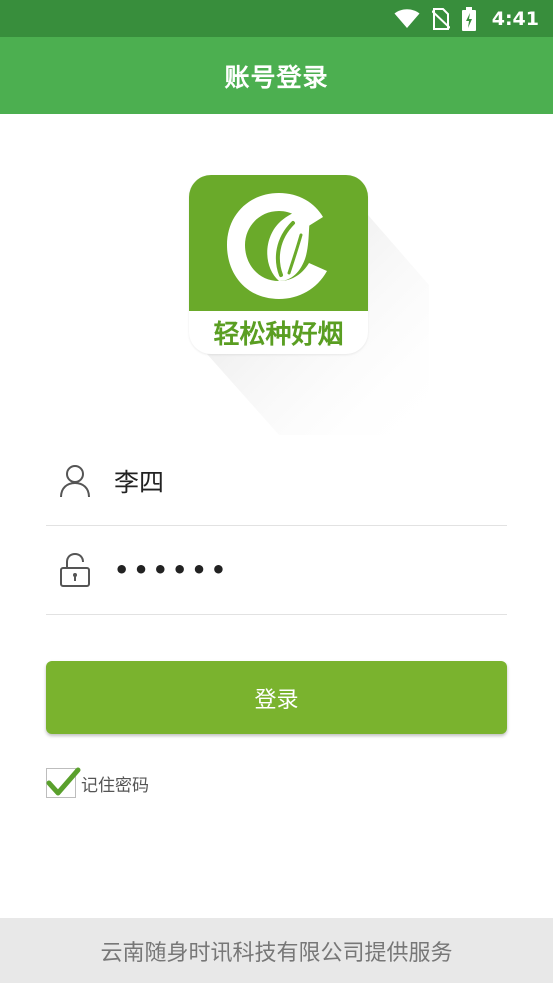 Image resolution: width=553 pixels, height=983 pixels. I want to click on no-sim-icon, so click(440, 18).